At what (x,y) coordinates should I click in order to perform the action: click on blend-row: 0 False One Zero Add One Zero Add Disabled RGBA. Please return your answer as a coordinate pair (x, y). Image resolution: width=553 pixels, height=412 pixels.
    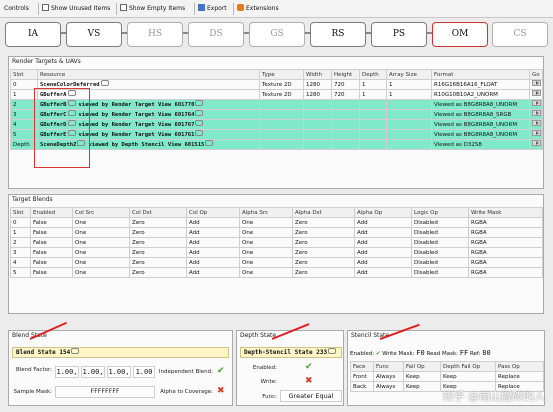
    Looking at the image, I should click on (276, 222).